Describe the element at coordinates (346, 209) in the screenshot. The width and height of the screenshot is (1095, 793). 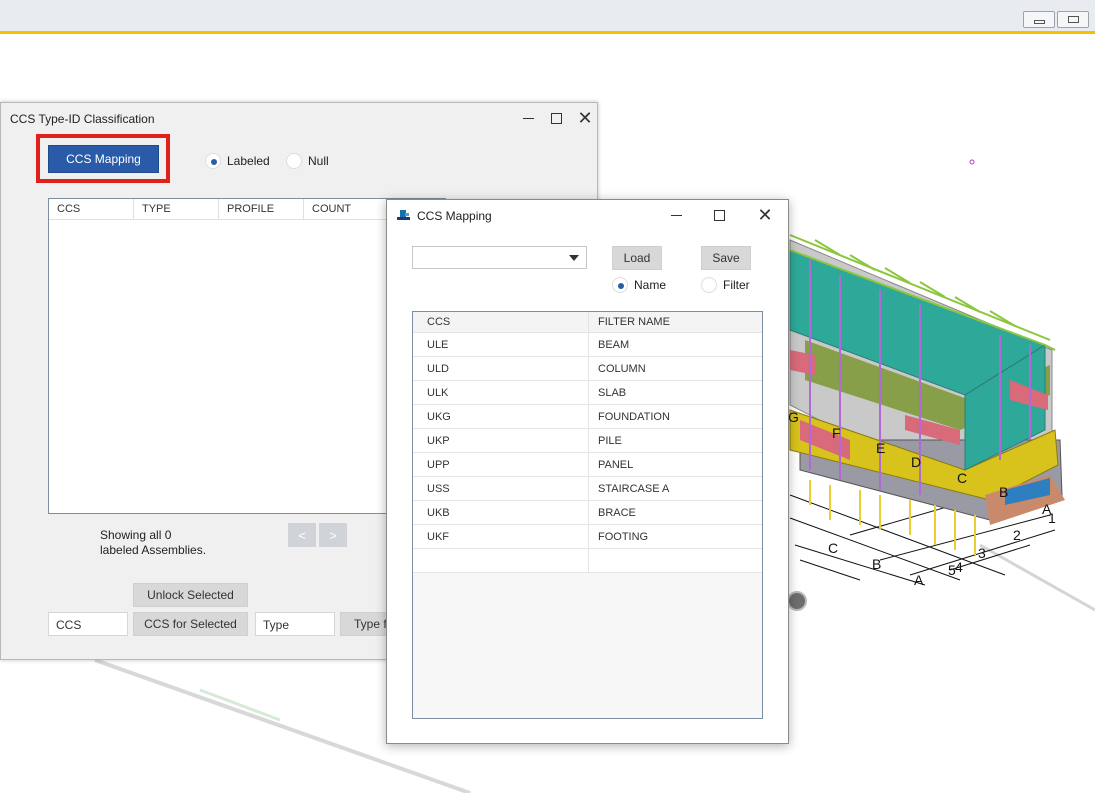
I see `column-header-count: COUNT` at that location.